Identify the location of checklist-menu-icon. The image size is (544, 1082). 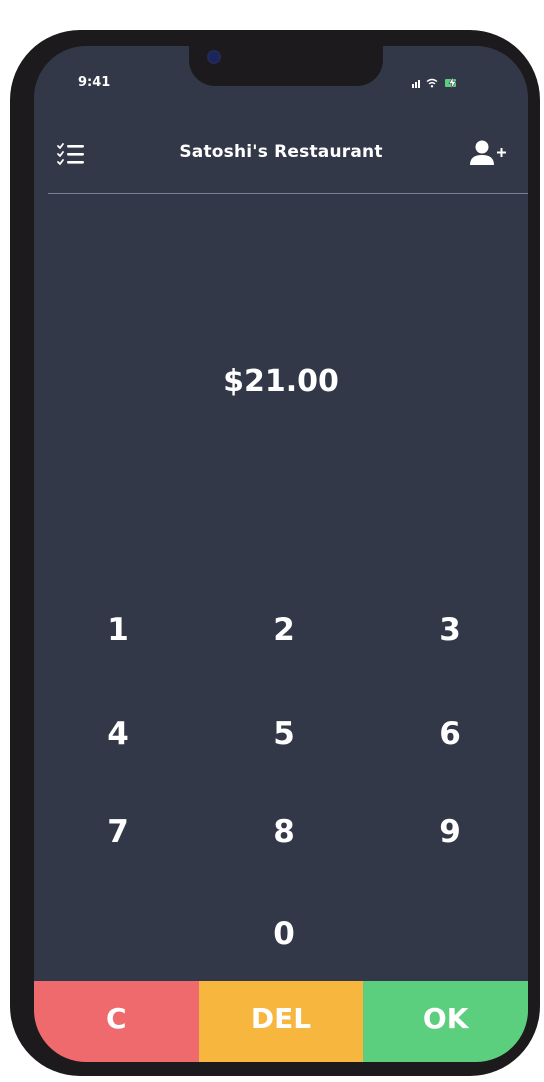
(71, 155).